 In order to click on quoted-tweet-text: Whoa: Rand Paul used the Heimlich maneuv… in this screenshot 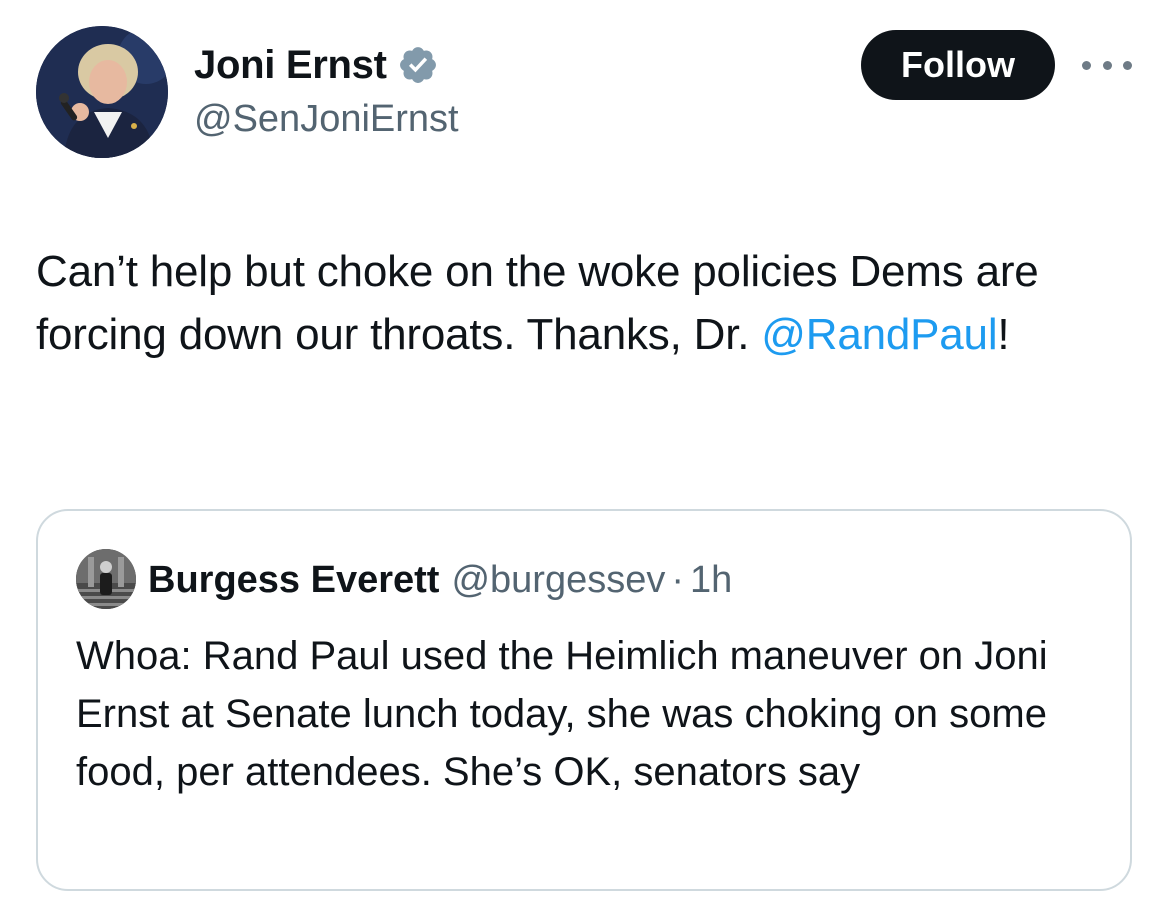, I will do `click(562, 714)`.